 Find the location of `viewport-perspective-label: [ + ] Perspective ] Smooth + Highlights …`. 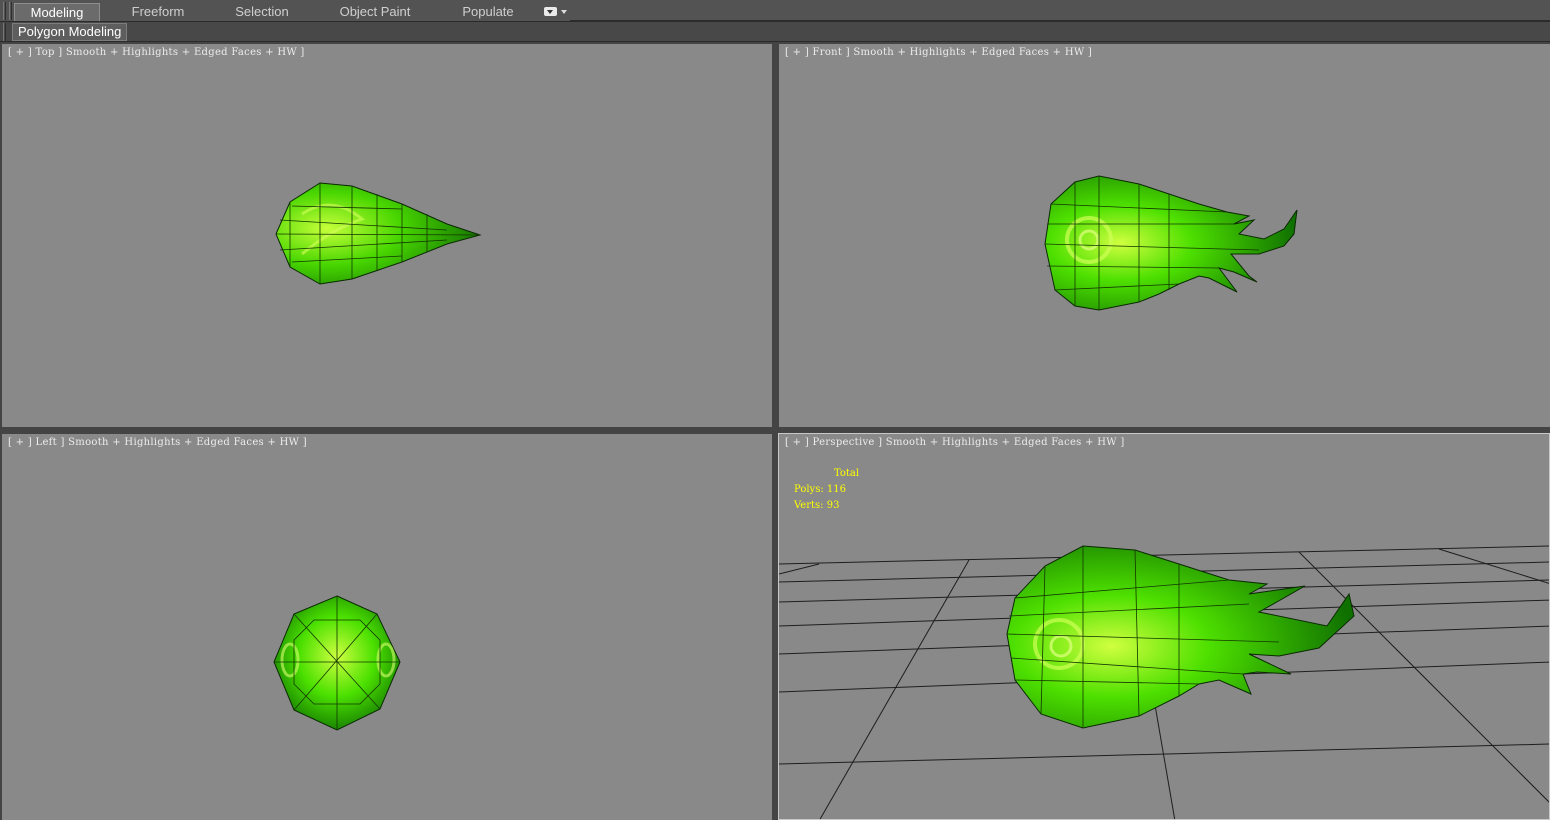

viewport-perspective-label: [ + ] Perspective ] Smooth + Highlights … is located at coordinates (955, 442).